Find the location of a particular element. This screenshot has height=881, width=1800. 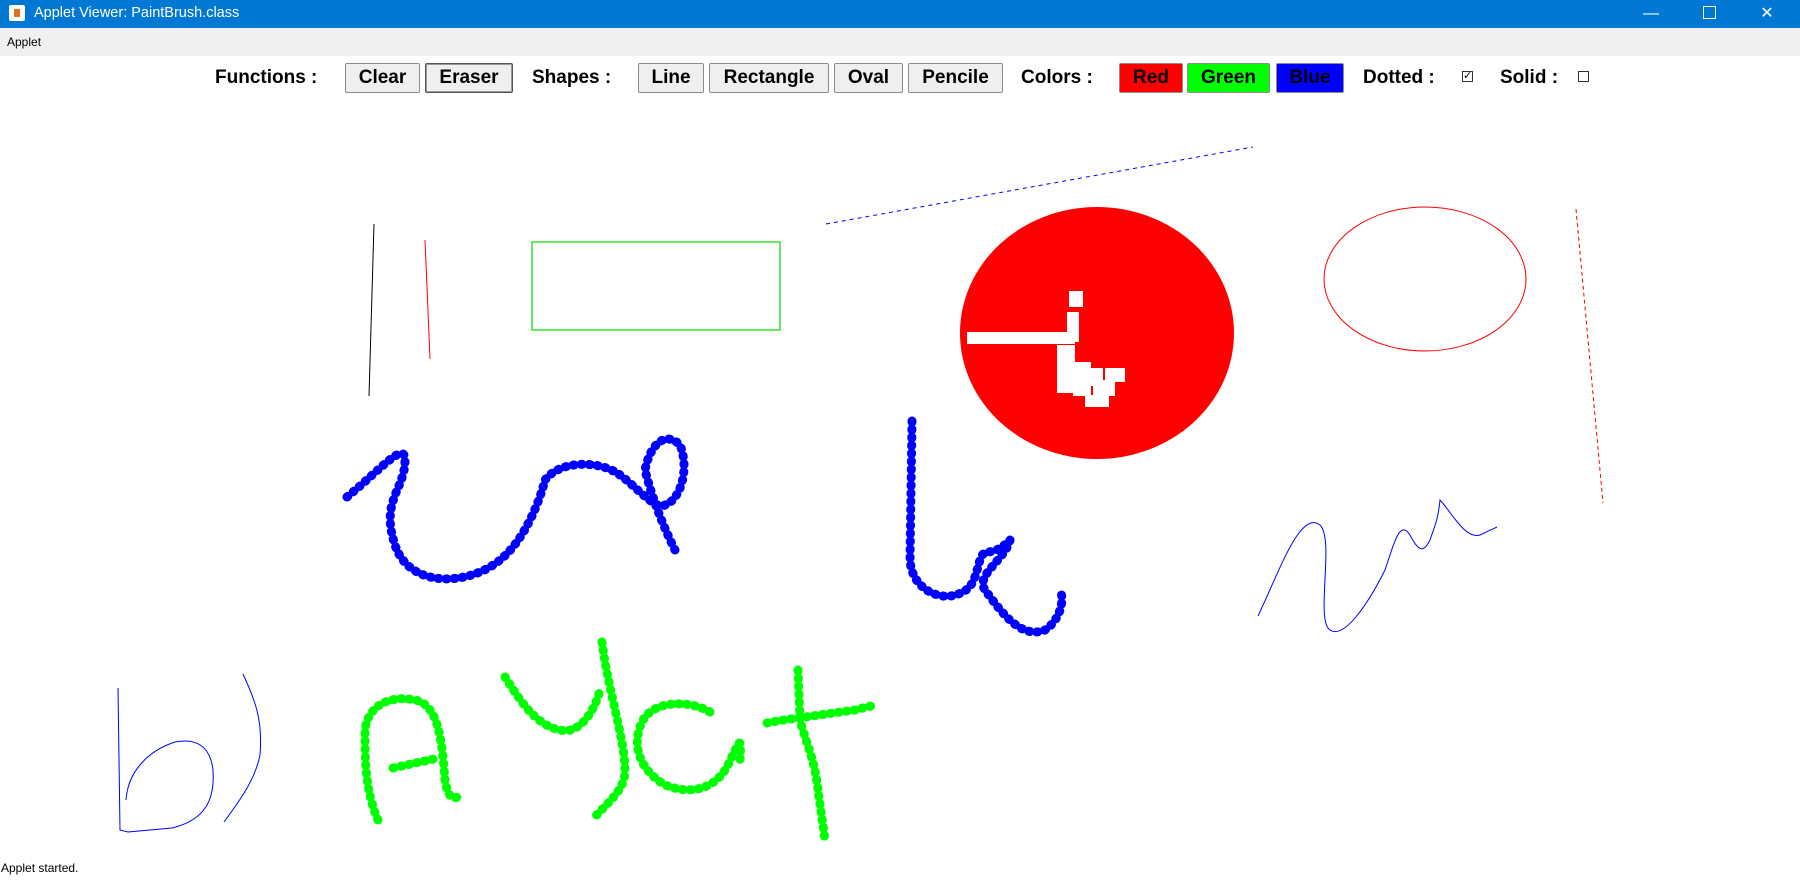

maximize-button is located at coordinates (1709, 14).